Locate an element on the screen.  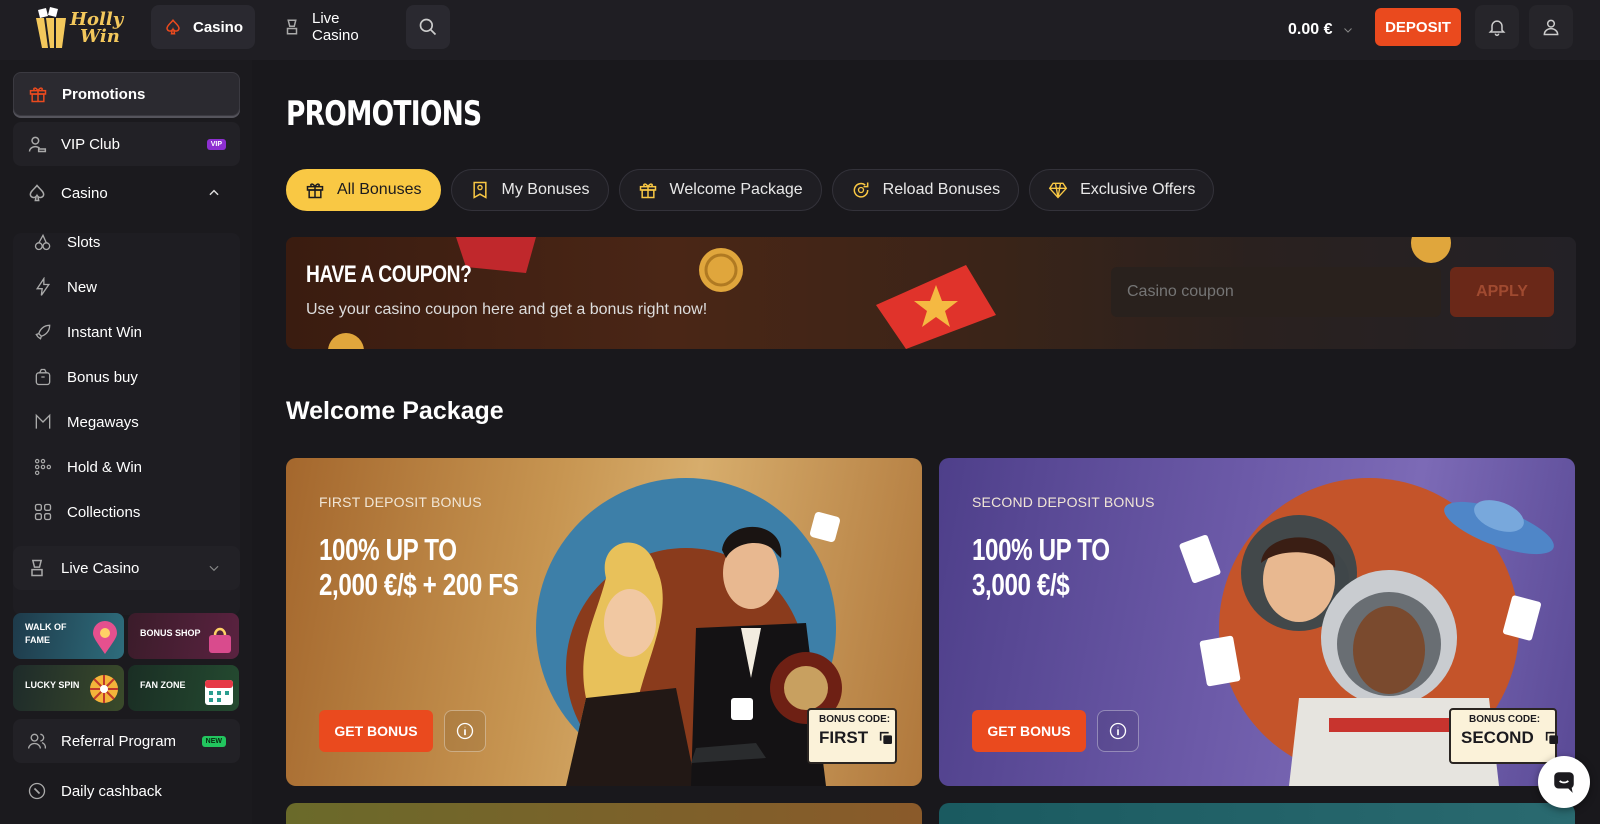
sidebar-item-label: Bonus buy is located at coordinates (102, 377).